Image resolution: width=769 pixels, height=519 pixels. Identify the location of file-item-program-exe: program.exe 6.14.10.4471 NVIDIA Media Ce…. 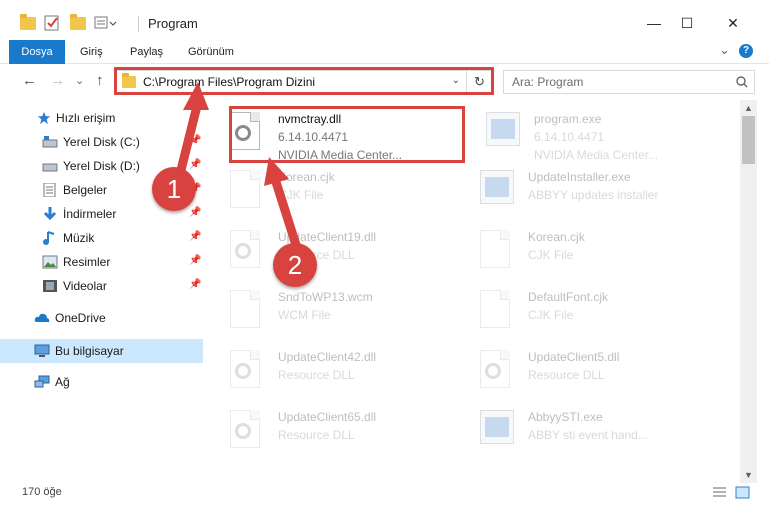
(586, 134).